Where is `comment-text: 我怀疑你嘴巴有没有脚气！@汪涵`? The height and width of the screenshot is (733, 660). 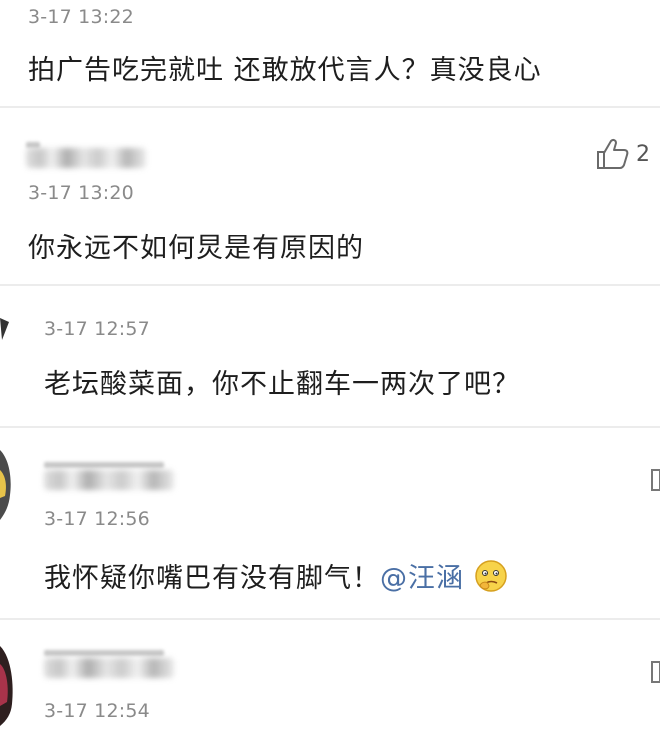
comment-text: 我怀疑你嘴巴有没有脚气！@汪涵 is located at coordinates (276, 575).